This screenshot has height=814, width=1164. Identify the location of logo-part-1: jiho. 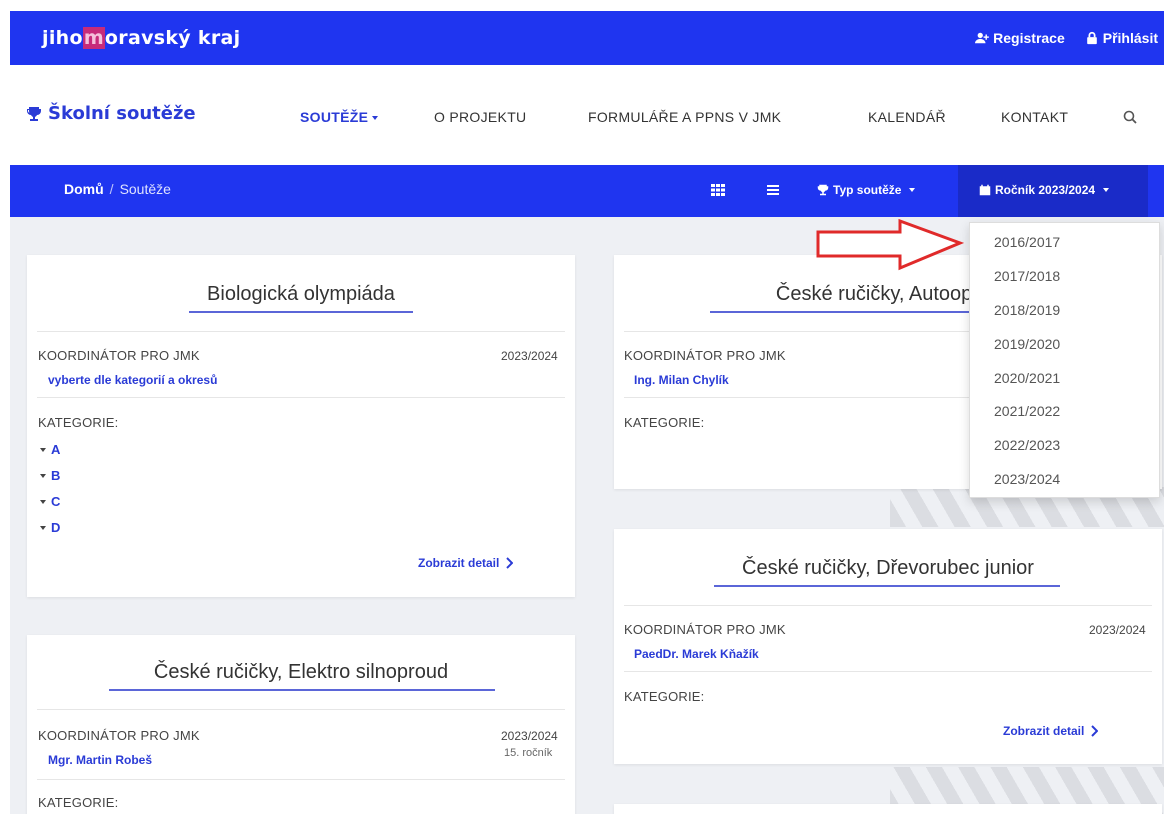
(62, 38).